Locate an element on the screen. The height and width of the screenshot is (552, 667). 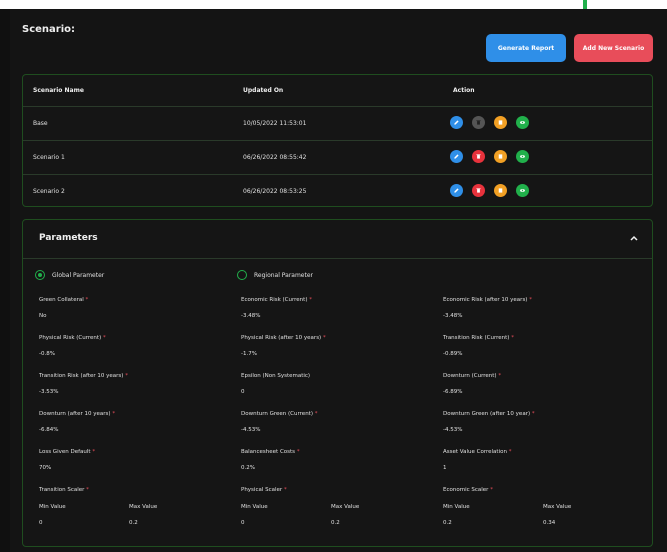
table-row: Scenario 2 06/26/2022 08:53:25 is located at coordinates (337, 191).